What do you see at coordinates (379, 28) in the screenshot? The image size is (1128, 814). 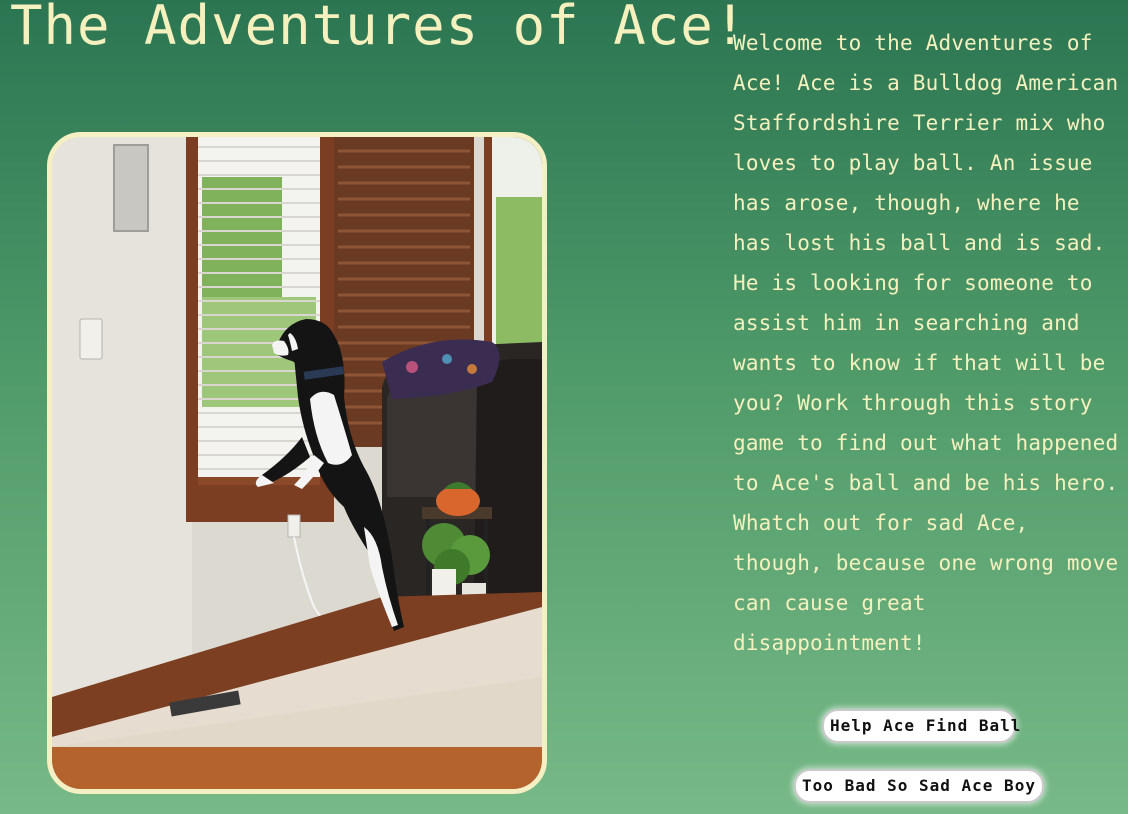 I see `page-title: The Adventures of Ace!` at bounding box center [379, 28].